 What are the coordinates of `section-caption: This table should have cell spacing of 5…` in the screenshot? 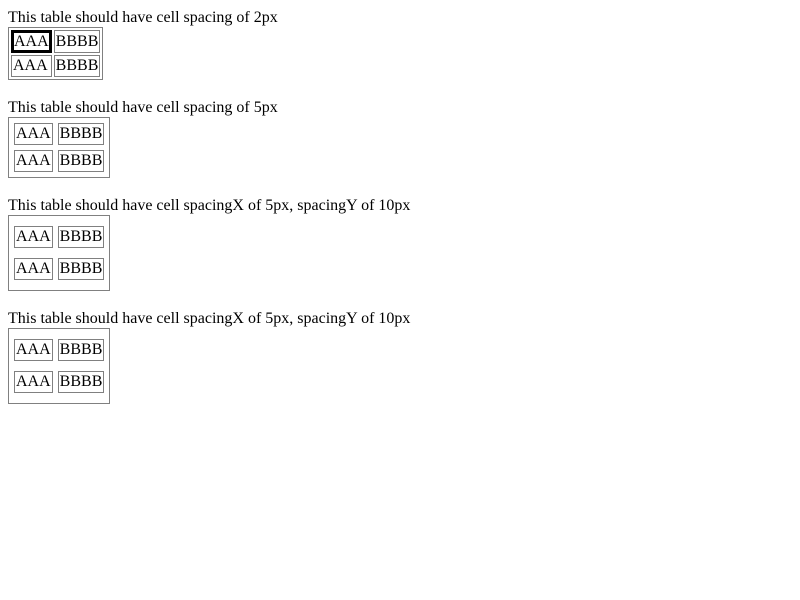 It's located at (143, 107).